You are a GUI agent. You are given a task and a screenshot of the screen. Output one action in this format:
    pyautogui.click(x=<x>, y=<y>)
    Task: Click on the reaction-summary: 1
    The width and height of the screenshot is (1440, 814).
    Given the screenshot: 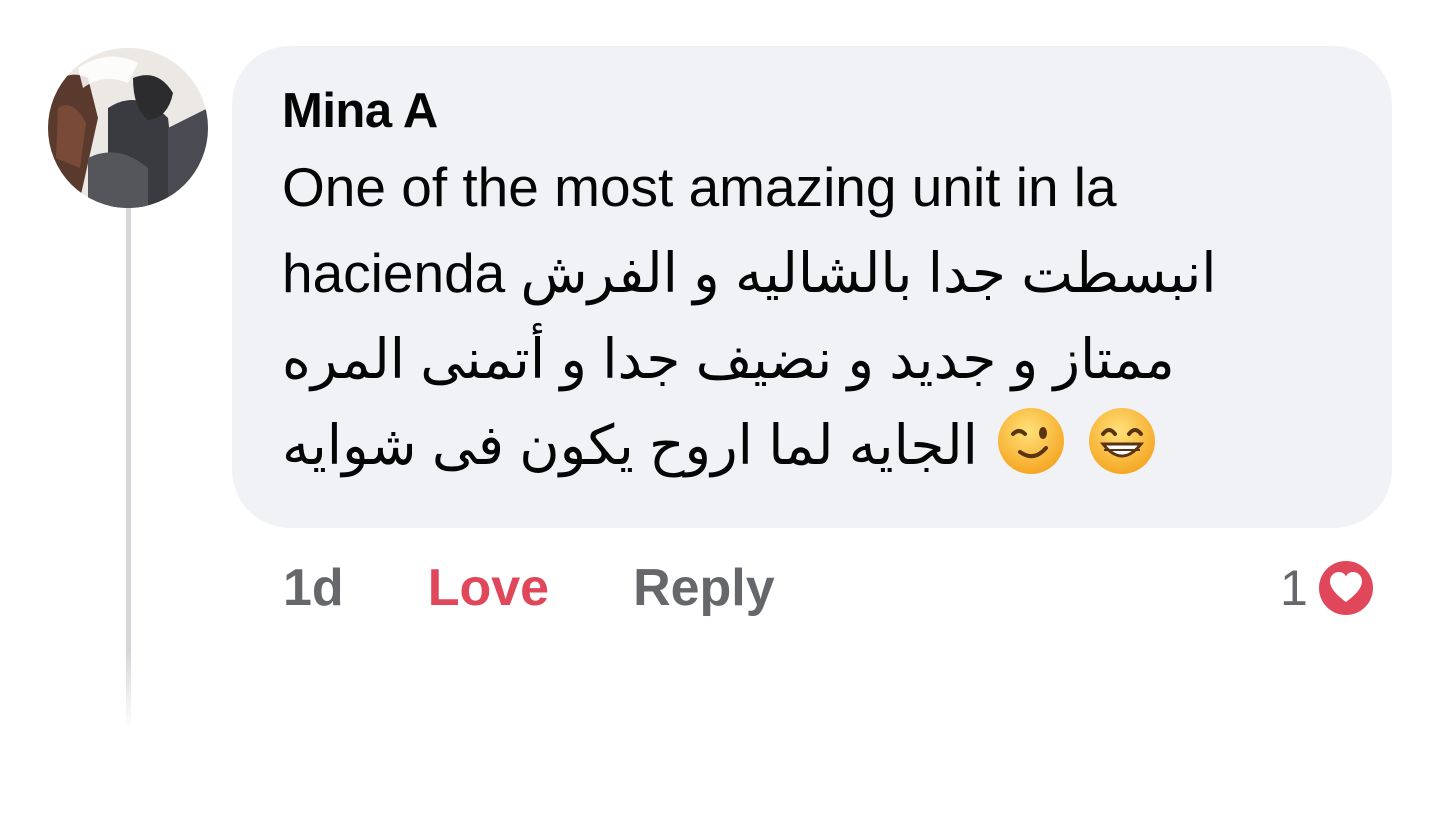 What is the action you would take?
    pyautogui.click(x=1329, y=588)
    